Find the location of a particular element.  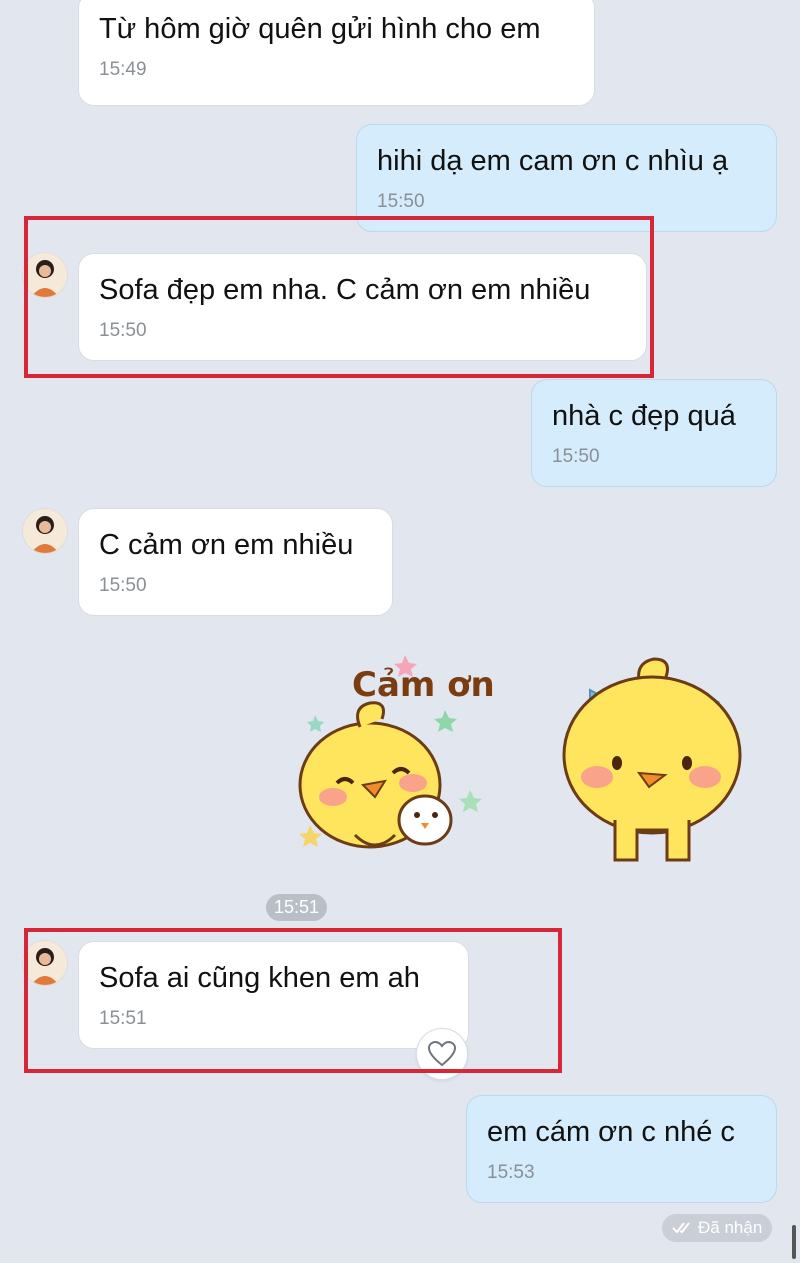

message-bubble-outgoing: nhà c đẹp quá 15:50 is located at coordinates (654, 433).